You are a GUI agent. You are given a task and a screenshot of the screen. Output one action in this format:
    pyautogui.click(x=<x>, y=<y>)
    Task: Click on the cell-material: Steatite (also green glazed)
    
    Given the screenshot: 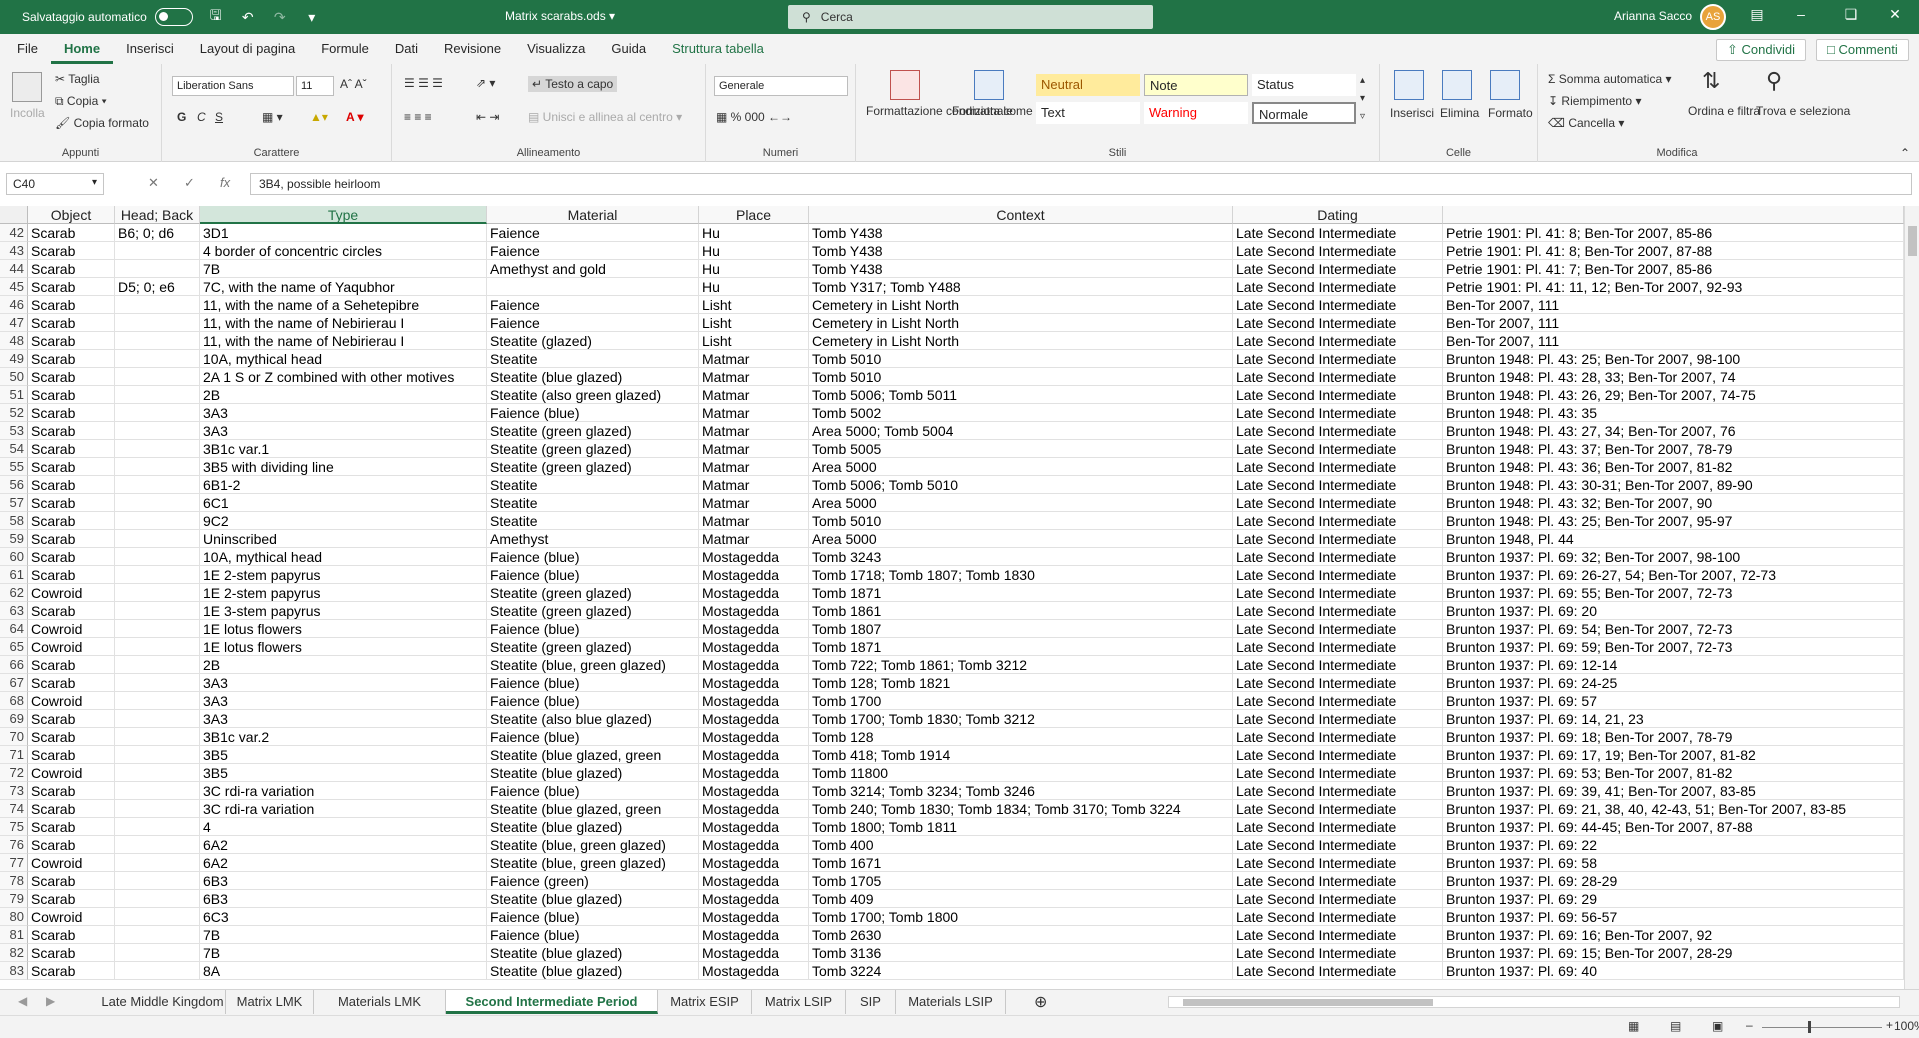 What is the action you would take?
    pyautogui.click(x=593, y=395)
    